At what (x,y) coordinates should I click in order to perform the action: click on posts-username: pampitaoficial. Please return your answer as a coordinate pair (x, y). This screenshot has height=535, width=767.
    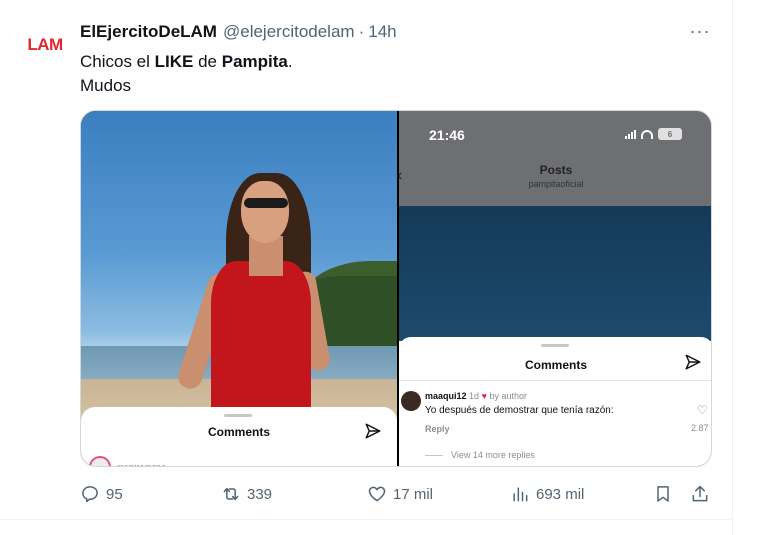
    Looking at the image, I should click on (556, 184).